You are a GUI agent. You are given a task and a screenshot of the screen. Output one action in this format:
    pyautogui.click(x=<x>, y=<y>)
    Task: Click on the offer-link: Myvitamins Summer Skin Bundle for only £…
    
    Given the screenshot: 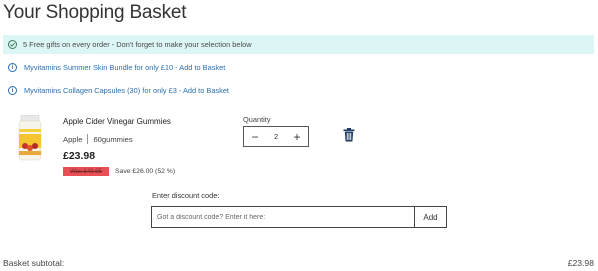 What is the action you would take?
    pyautogui.click(x=124, y=67)
    